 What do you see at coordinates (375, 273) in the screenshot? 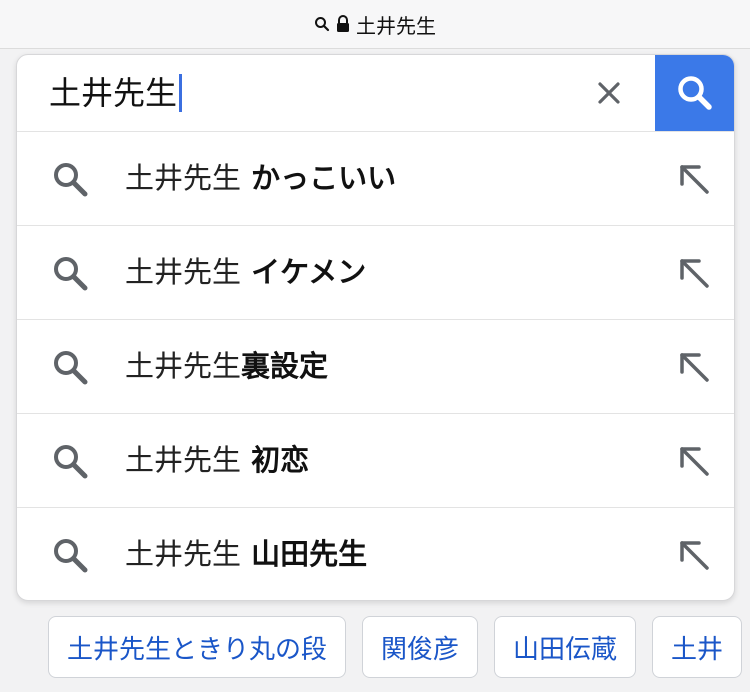
I see `suggestion-item: 土井先生 イケメン` at bounding box center [375, 273].